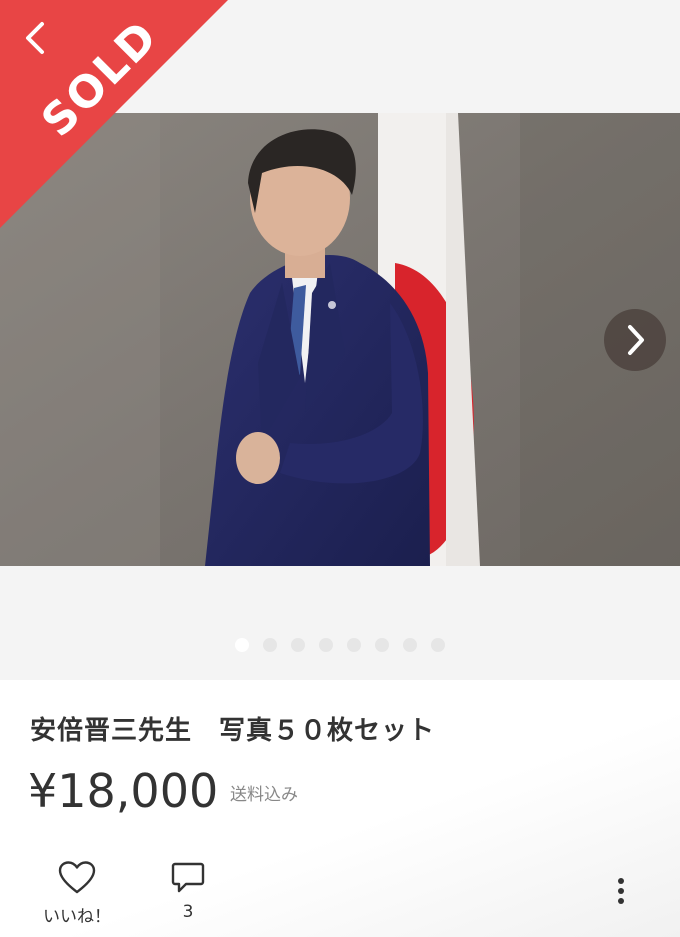 The width and height of the screenshot is (680, 937). I want to click on shipping-note: 送料込み, so click(264, 795).